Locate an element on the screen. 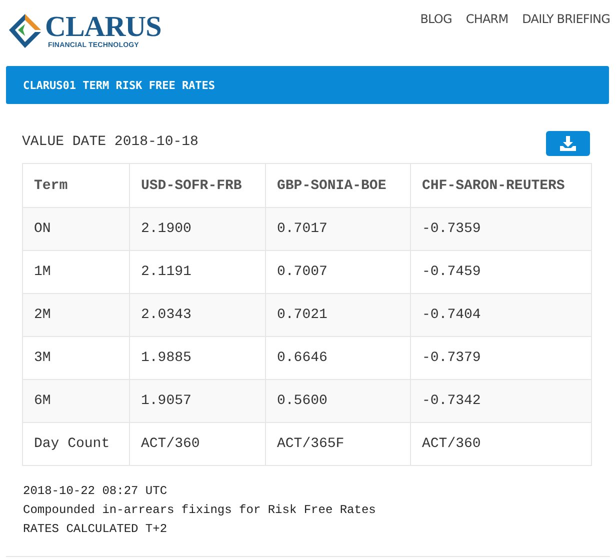  note-text: 2018-10-22 08:27 UTC is located at coordinates (95, 491).